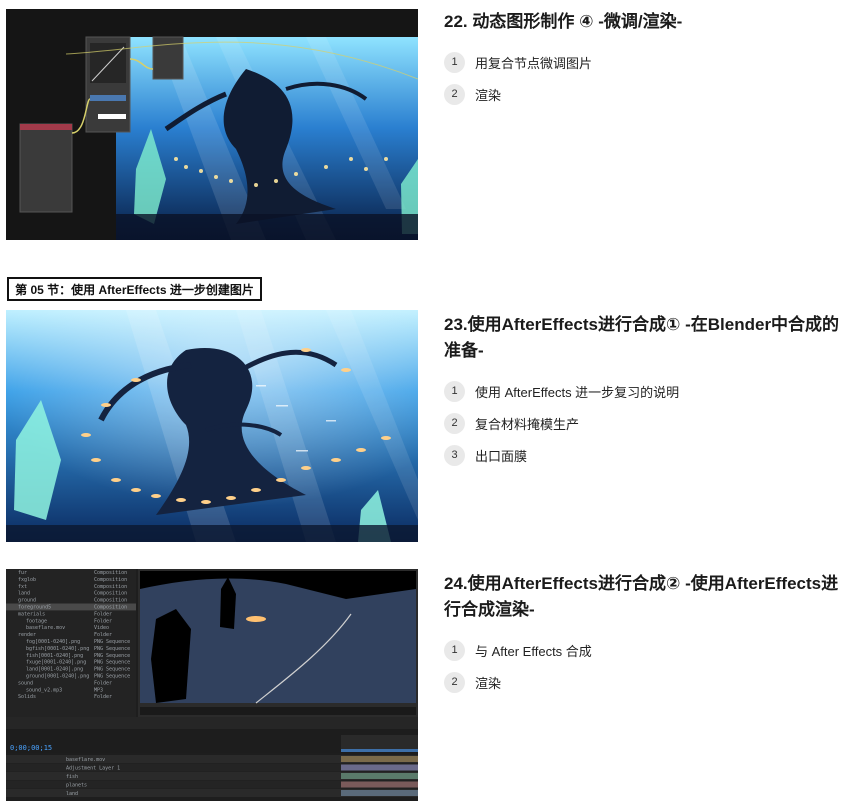 Image resolution: width=852 pixels, height=805 pixels. Describe the element at coordinates (98, 690) in the screenshot. I see `project-item-type: MP3` at that location.